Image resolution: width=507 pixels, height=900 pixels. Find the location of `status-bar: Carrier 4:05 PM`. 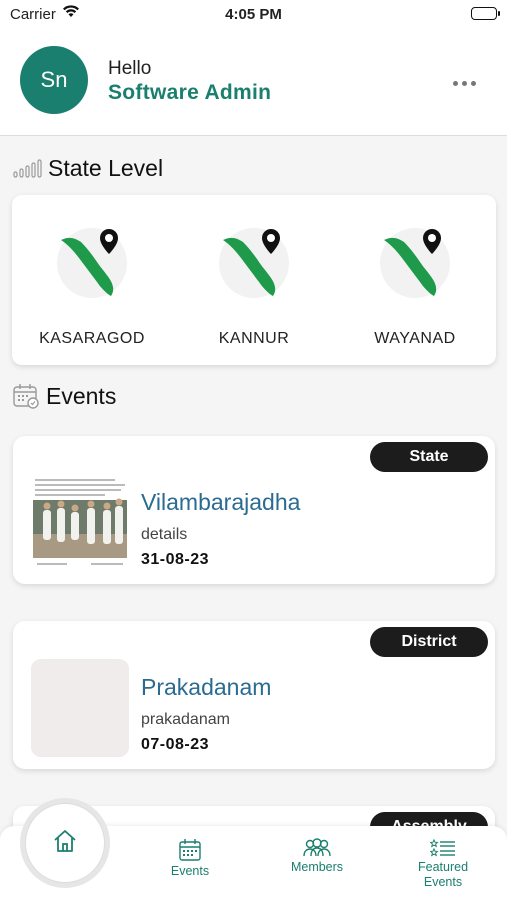

status-bar: Carrier 4:05 PM is located at coordinates (253, 15).